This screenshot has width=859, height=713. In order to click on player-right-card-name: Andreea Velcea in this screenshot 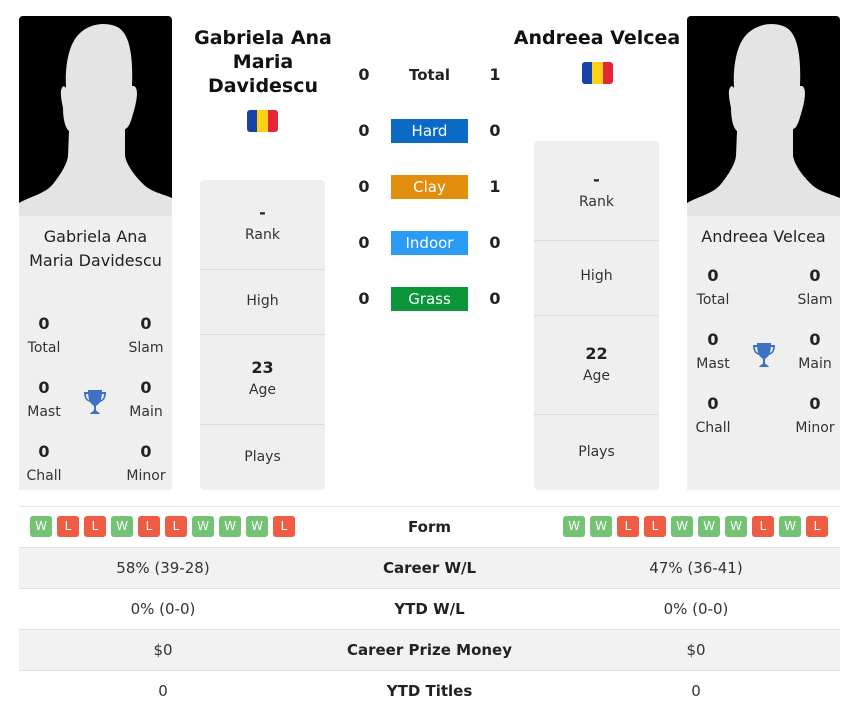, I will do `click(763, 232)`.